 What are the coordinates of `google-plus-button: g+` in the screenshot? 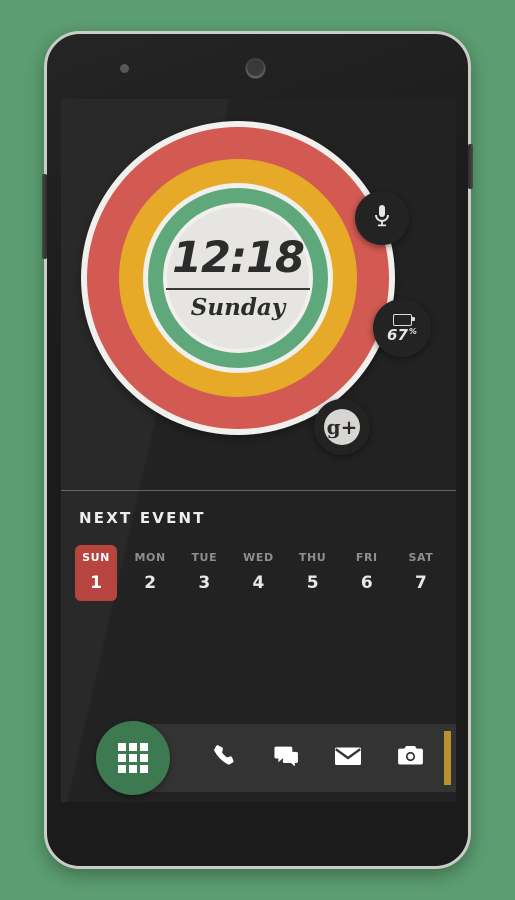 It's located at (342, 427).